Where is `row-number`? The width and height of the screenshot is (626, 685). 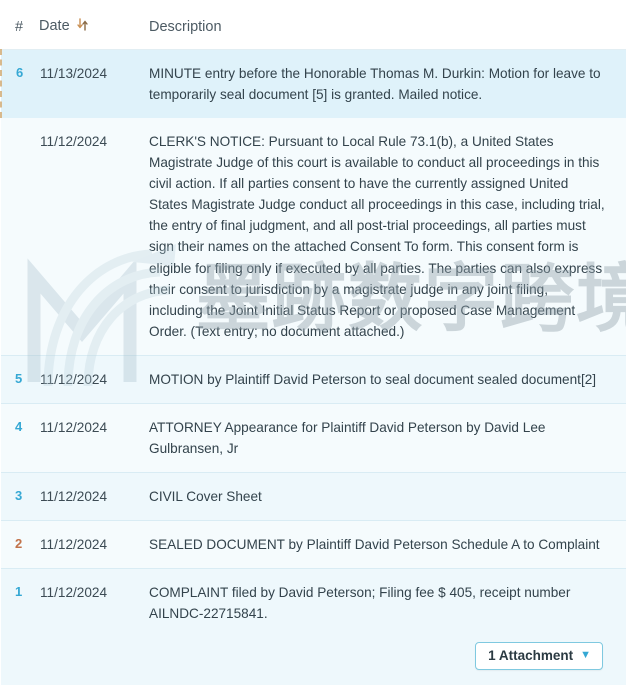 row-number is located at coordinates (20, 236).